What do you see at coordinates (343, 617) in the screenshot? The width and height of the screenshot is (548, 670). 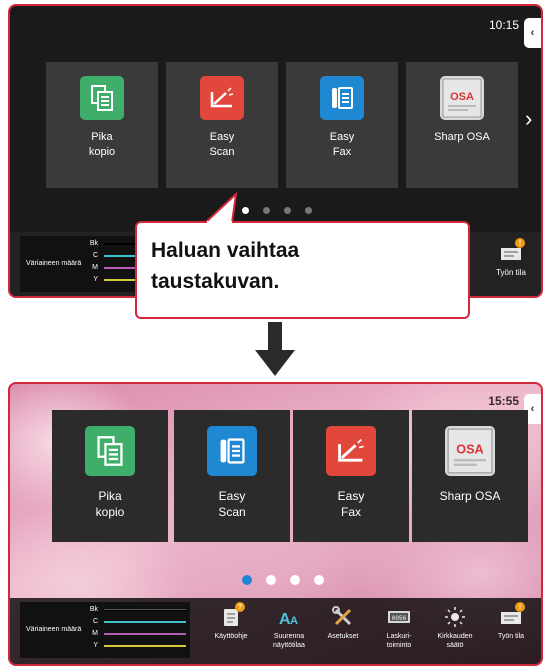 I see `settings-icon` at bounding box center [343, 617].